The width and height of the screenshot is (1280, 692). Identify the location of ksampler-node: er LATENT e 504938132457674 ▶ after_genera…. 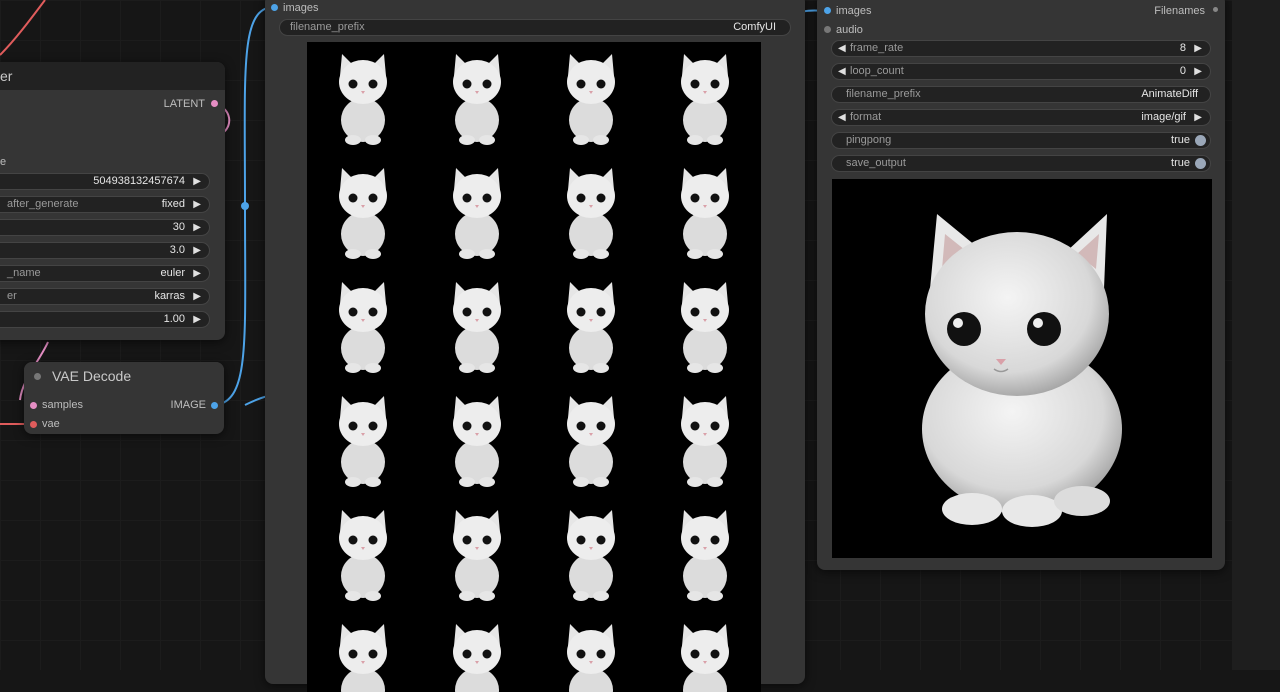
(112, 201).